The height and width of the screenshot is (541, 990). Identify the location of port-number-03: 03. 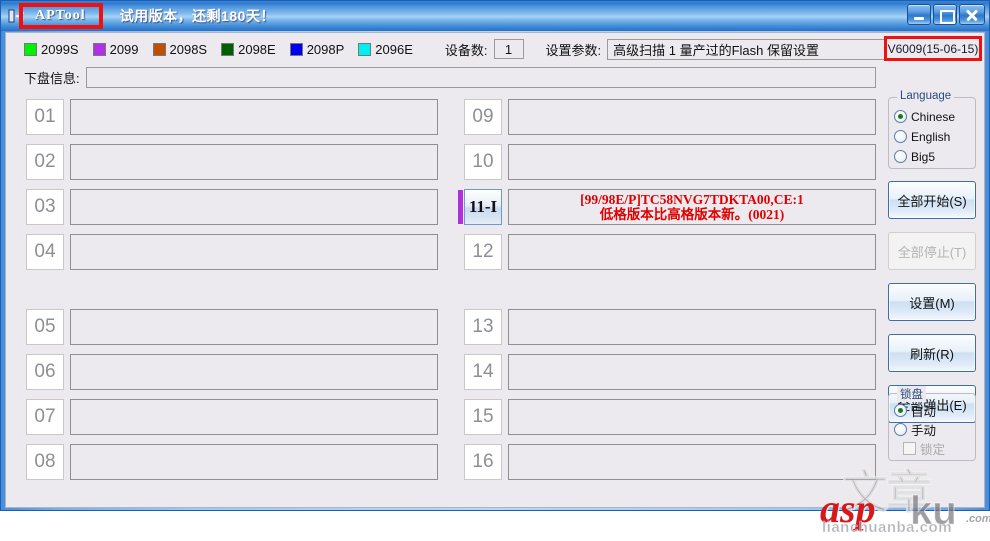
(45, 207).